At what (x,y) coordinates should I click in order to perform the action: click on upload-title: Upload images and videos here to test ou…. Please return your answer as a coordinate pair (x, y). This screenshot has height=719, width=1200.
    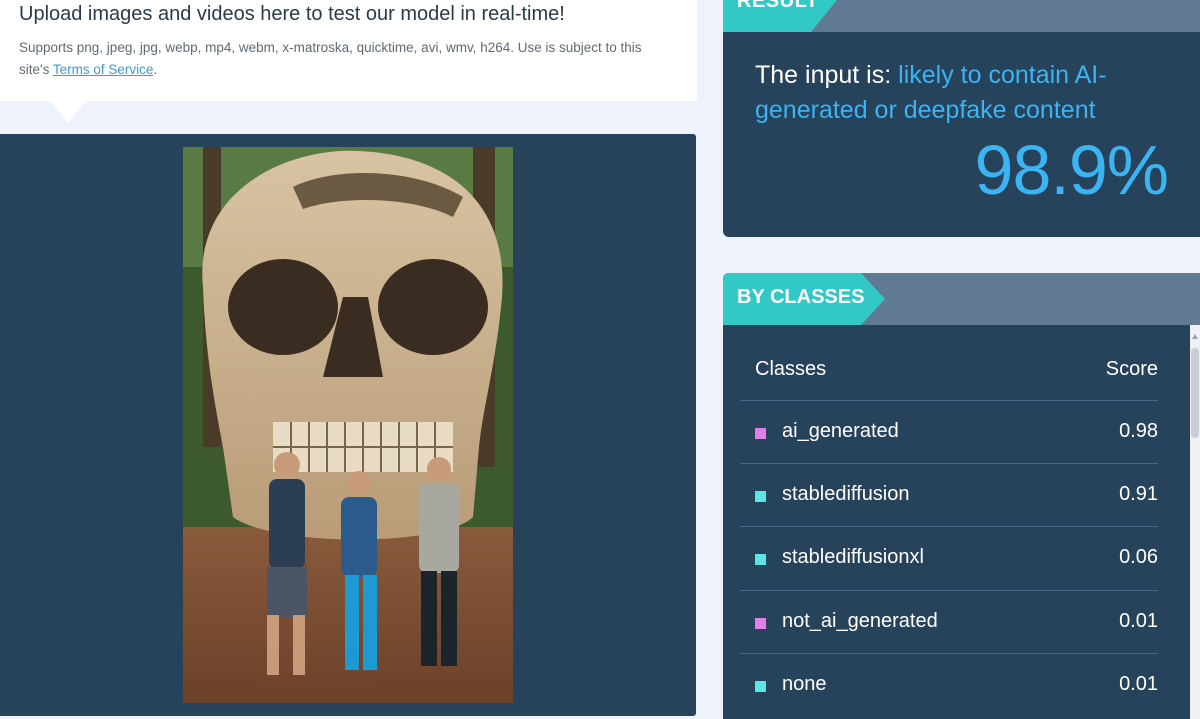
    Looking at the image, I should click on (292, 14).